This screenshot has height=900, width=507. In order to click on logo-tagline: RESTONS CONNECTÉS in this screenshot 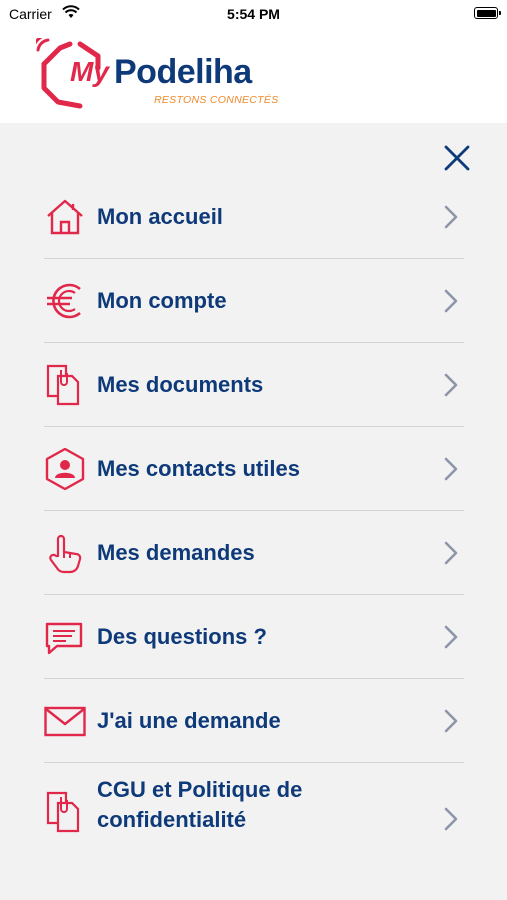, I will do `click(216, 100)`.